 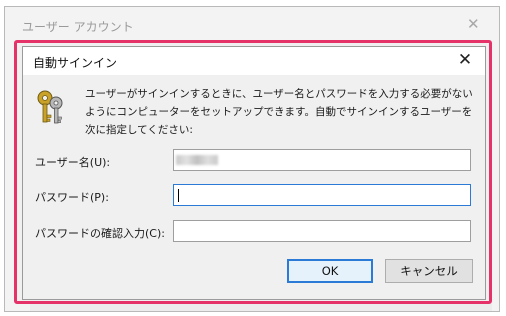 I want to click on ok-button: OK, so click(x=330, y=271).